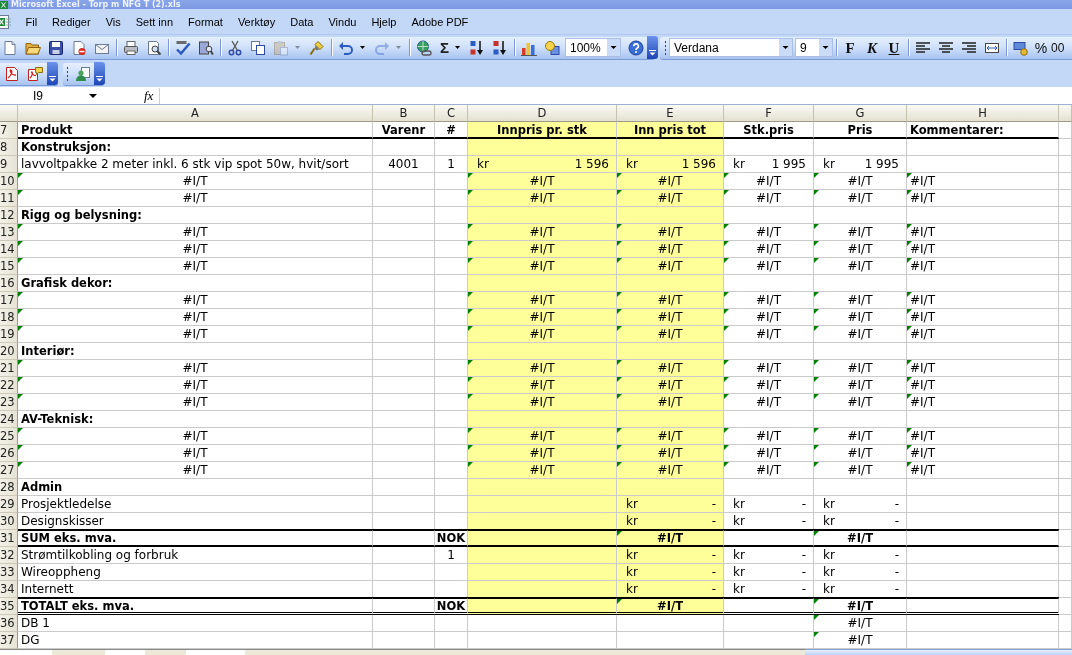 This screenshot has height=655, width=1072. Describe the element at coordinates (301, 21) in the screenshot. I see `menu-item: Data` at that location.